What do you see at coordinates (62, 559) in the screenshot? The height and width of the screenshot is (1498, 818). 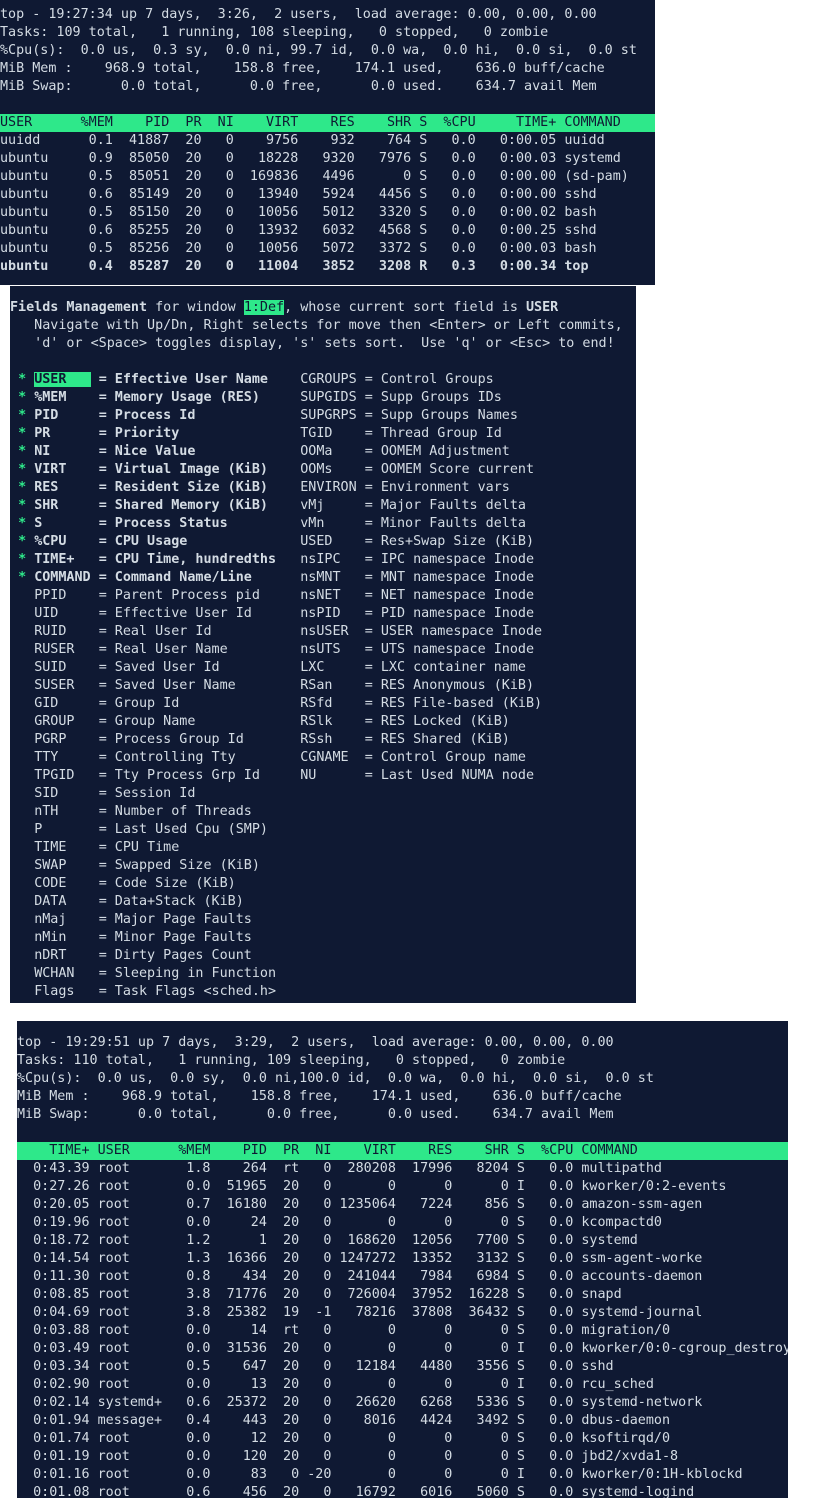 I see `field-name: TIME+` at bounding box center [62, 559].